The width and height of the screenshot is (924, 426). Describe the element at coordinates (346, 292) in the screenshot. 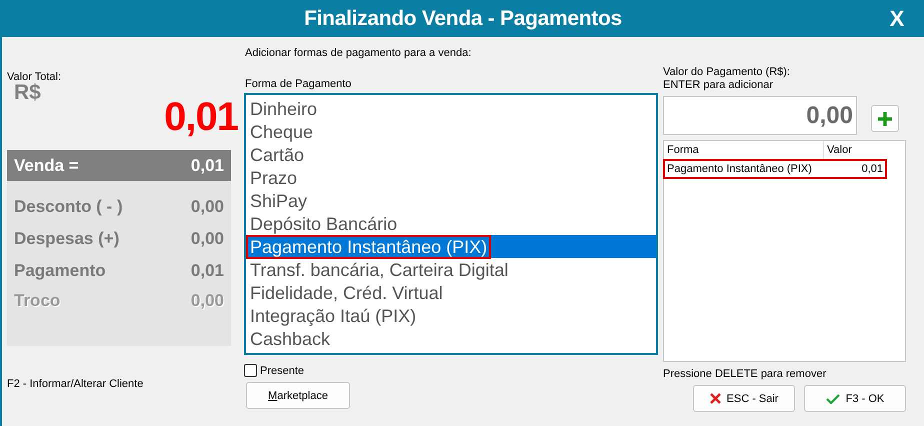

I see `list-item: Fidelidade, Créd. Virtual` at that location.